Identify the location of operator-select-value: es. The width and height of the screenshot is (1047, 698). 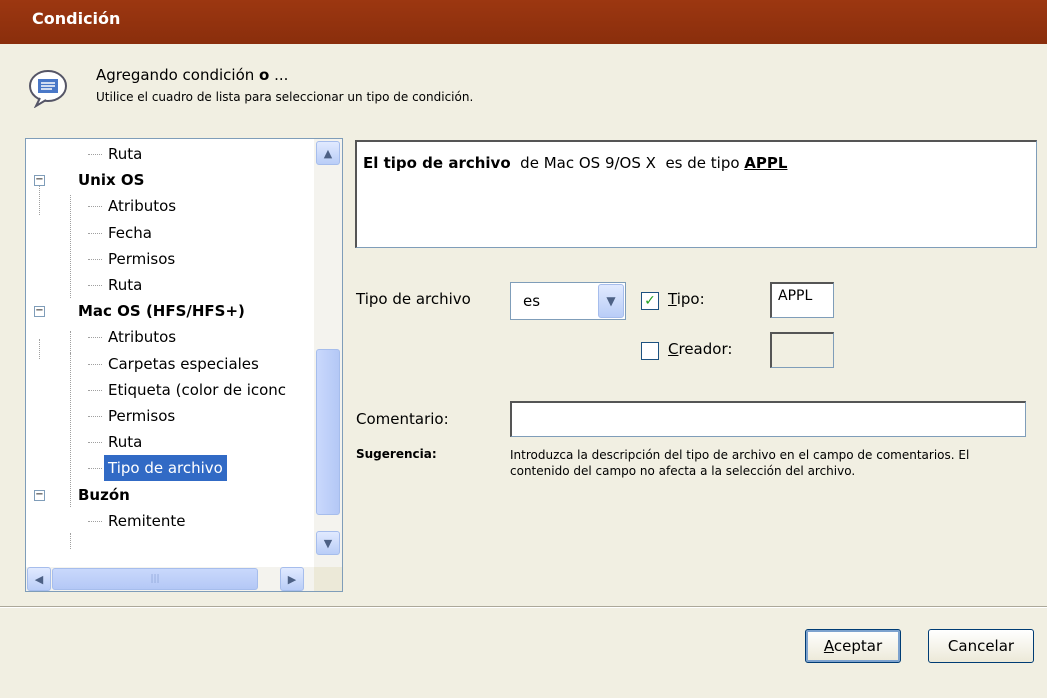
(532, 301).